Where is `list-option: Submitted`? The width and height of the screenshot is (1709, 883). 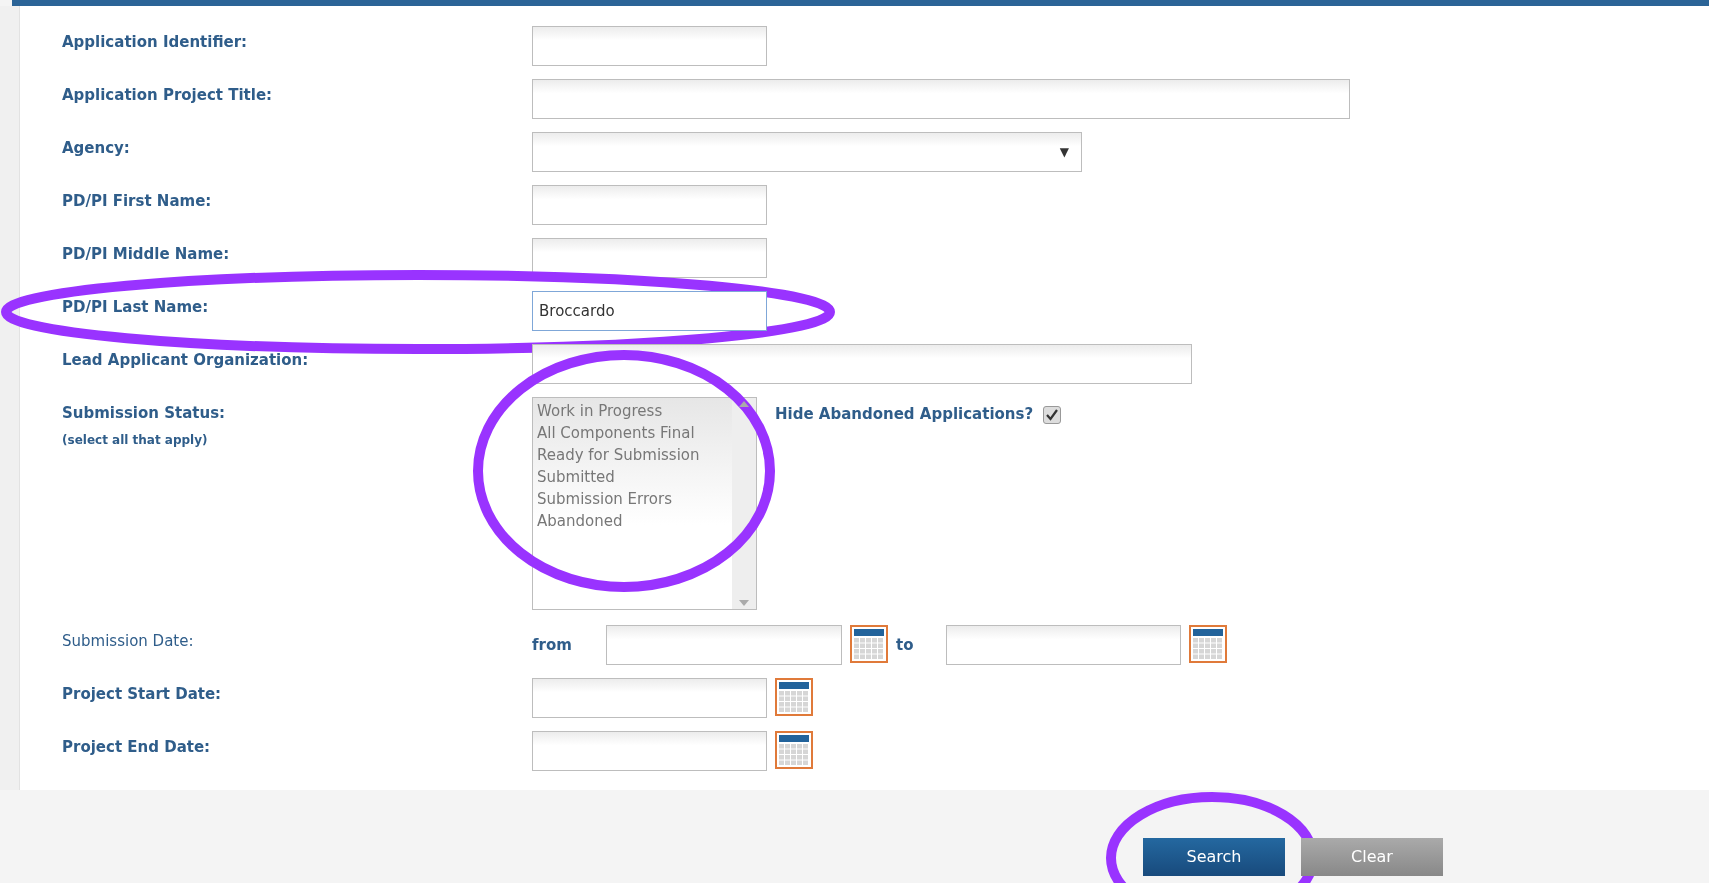 list-option: Submitted is located at coordinates (632, 477).